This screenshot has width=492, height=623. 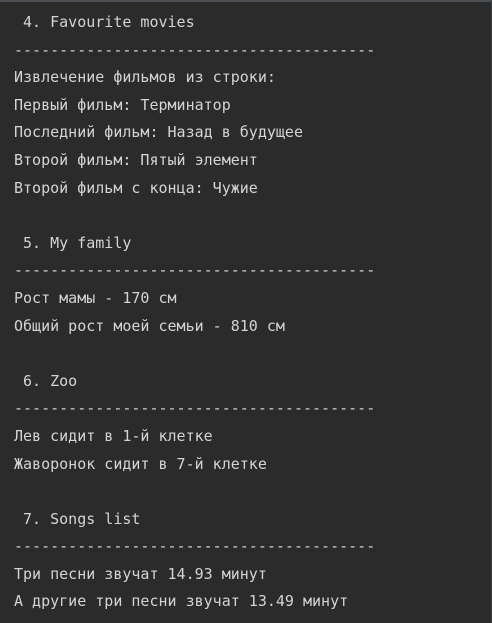 I want to click on section-header-my-family: 5. My family, so click(x=73, y=242).